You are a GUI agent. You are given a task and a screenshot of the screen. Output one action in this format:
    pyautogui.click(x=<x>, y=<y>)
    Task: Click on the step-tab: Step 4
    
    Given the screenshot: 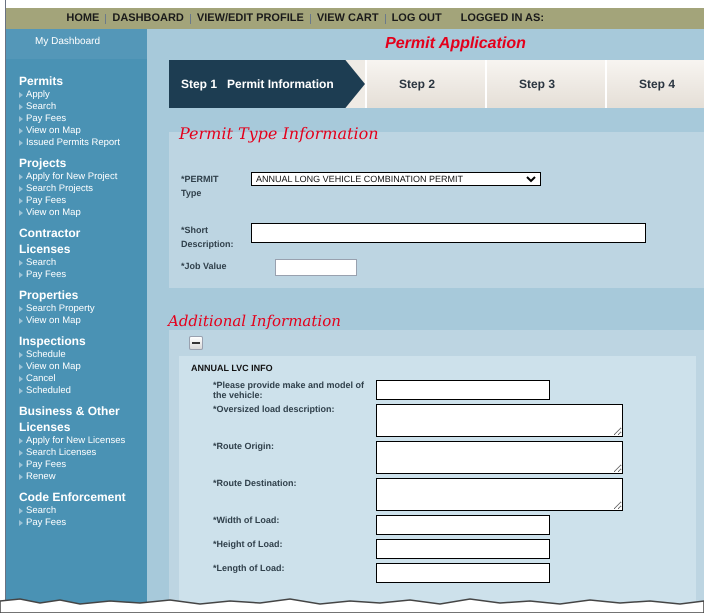 What is the action you would take?
    pyautogui.click(x=654, y=84)
    